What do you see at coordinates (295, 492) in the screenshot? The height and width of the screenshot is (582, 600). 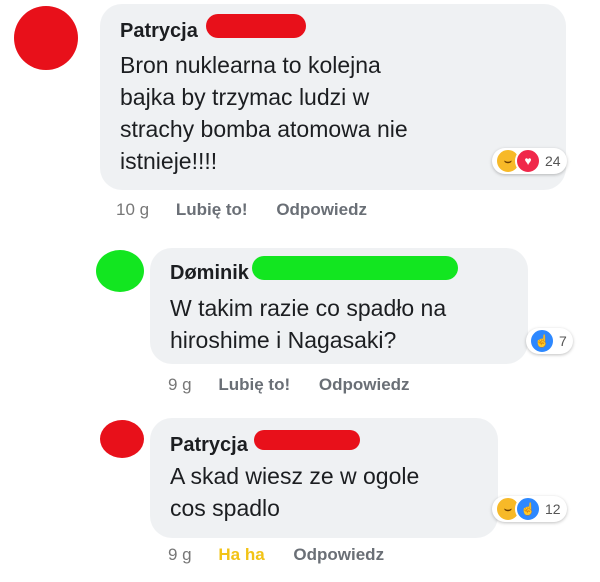 I see `comment-text: A skad wiesz ze w ogole cos spadlo` at bounding box center [295, 492].